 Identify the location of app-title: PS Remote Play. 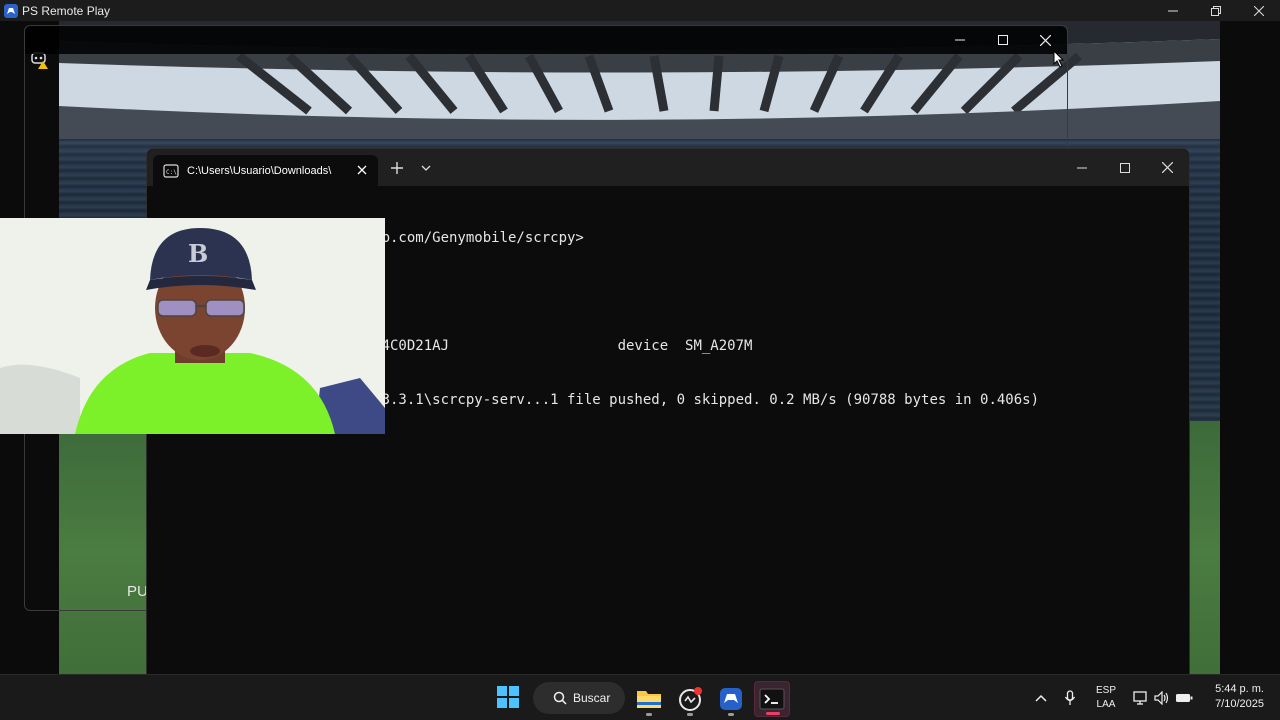
(66, 10).